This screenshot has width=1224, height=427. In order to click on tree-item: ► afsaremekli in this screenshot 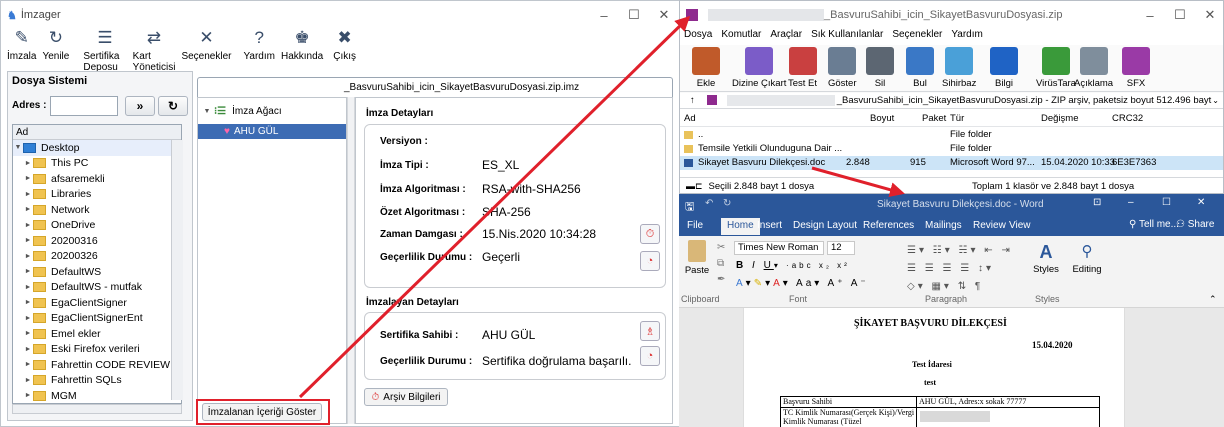, I will do `click(97, 179)`.